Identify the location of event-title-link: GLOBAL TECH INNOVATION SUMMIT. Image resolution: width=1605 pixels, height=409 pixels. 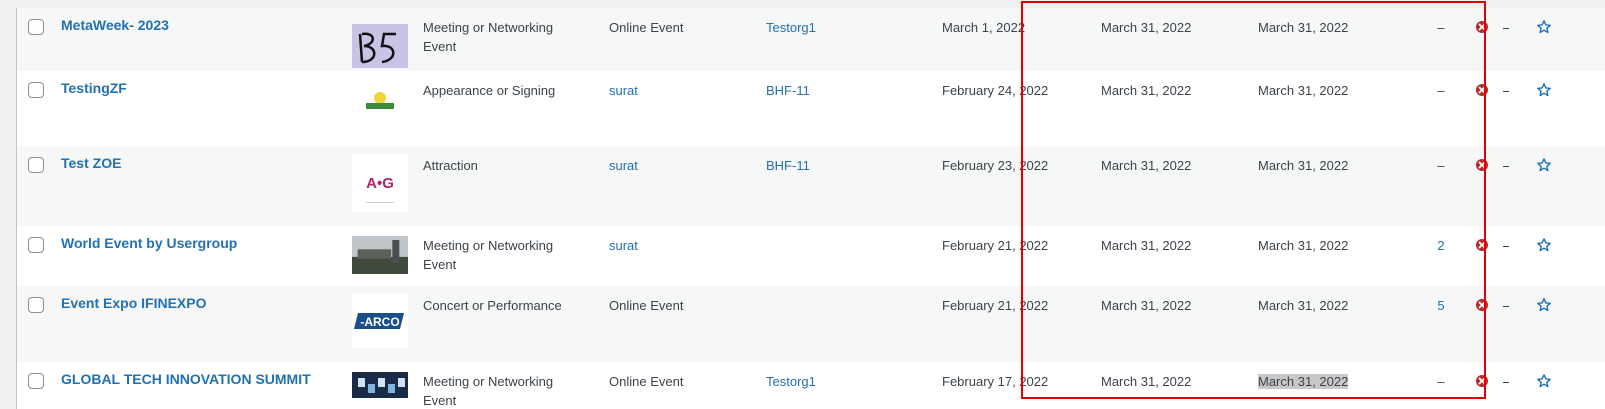
(196, 379).